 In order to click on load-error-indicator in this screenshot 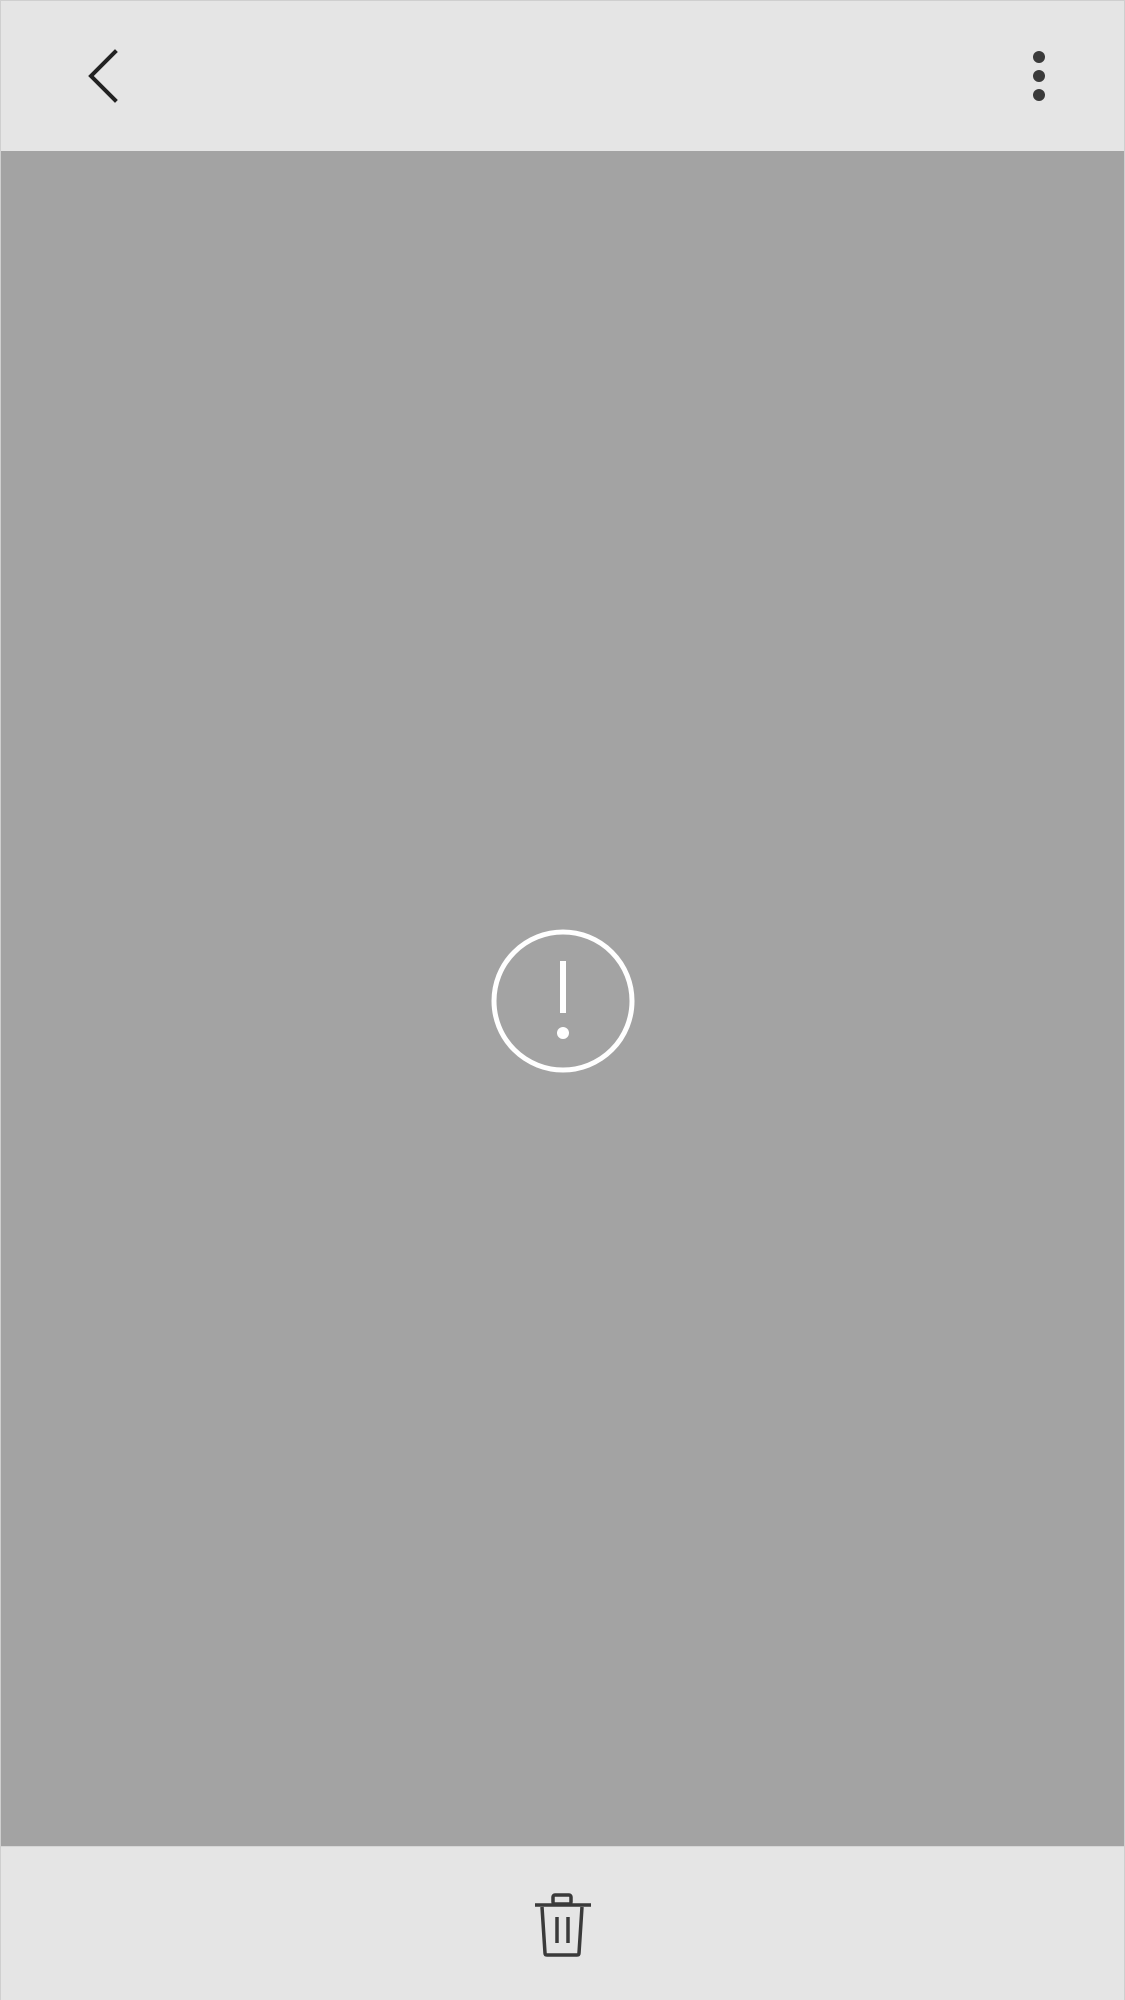, I will do `click(563, 1001)`.